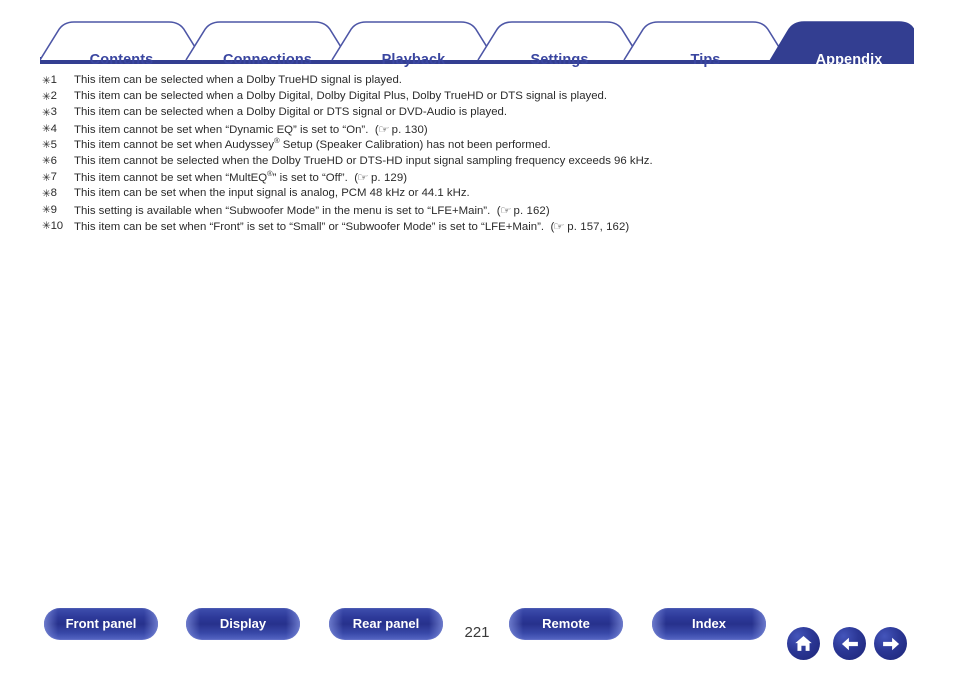 The height and width of the screenshot is (673, 954). I want to click on footnote-marker: ✳9, so click(49, 210).